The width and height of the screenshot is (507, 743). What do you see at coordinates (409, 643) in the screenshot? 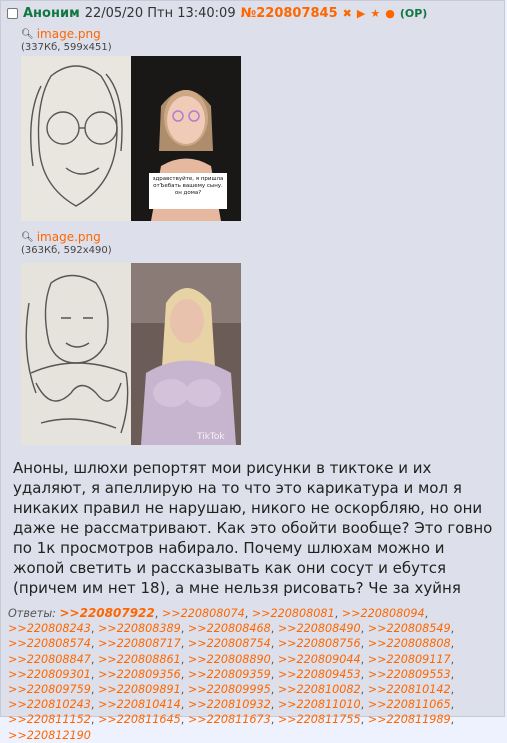
I see `reply-link: >>220808808` at bounding box center [409, 643].